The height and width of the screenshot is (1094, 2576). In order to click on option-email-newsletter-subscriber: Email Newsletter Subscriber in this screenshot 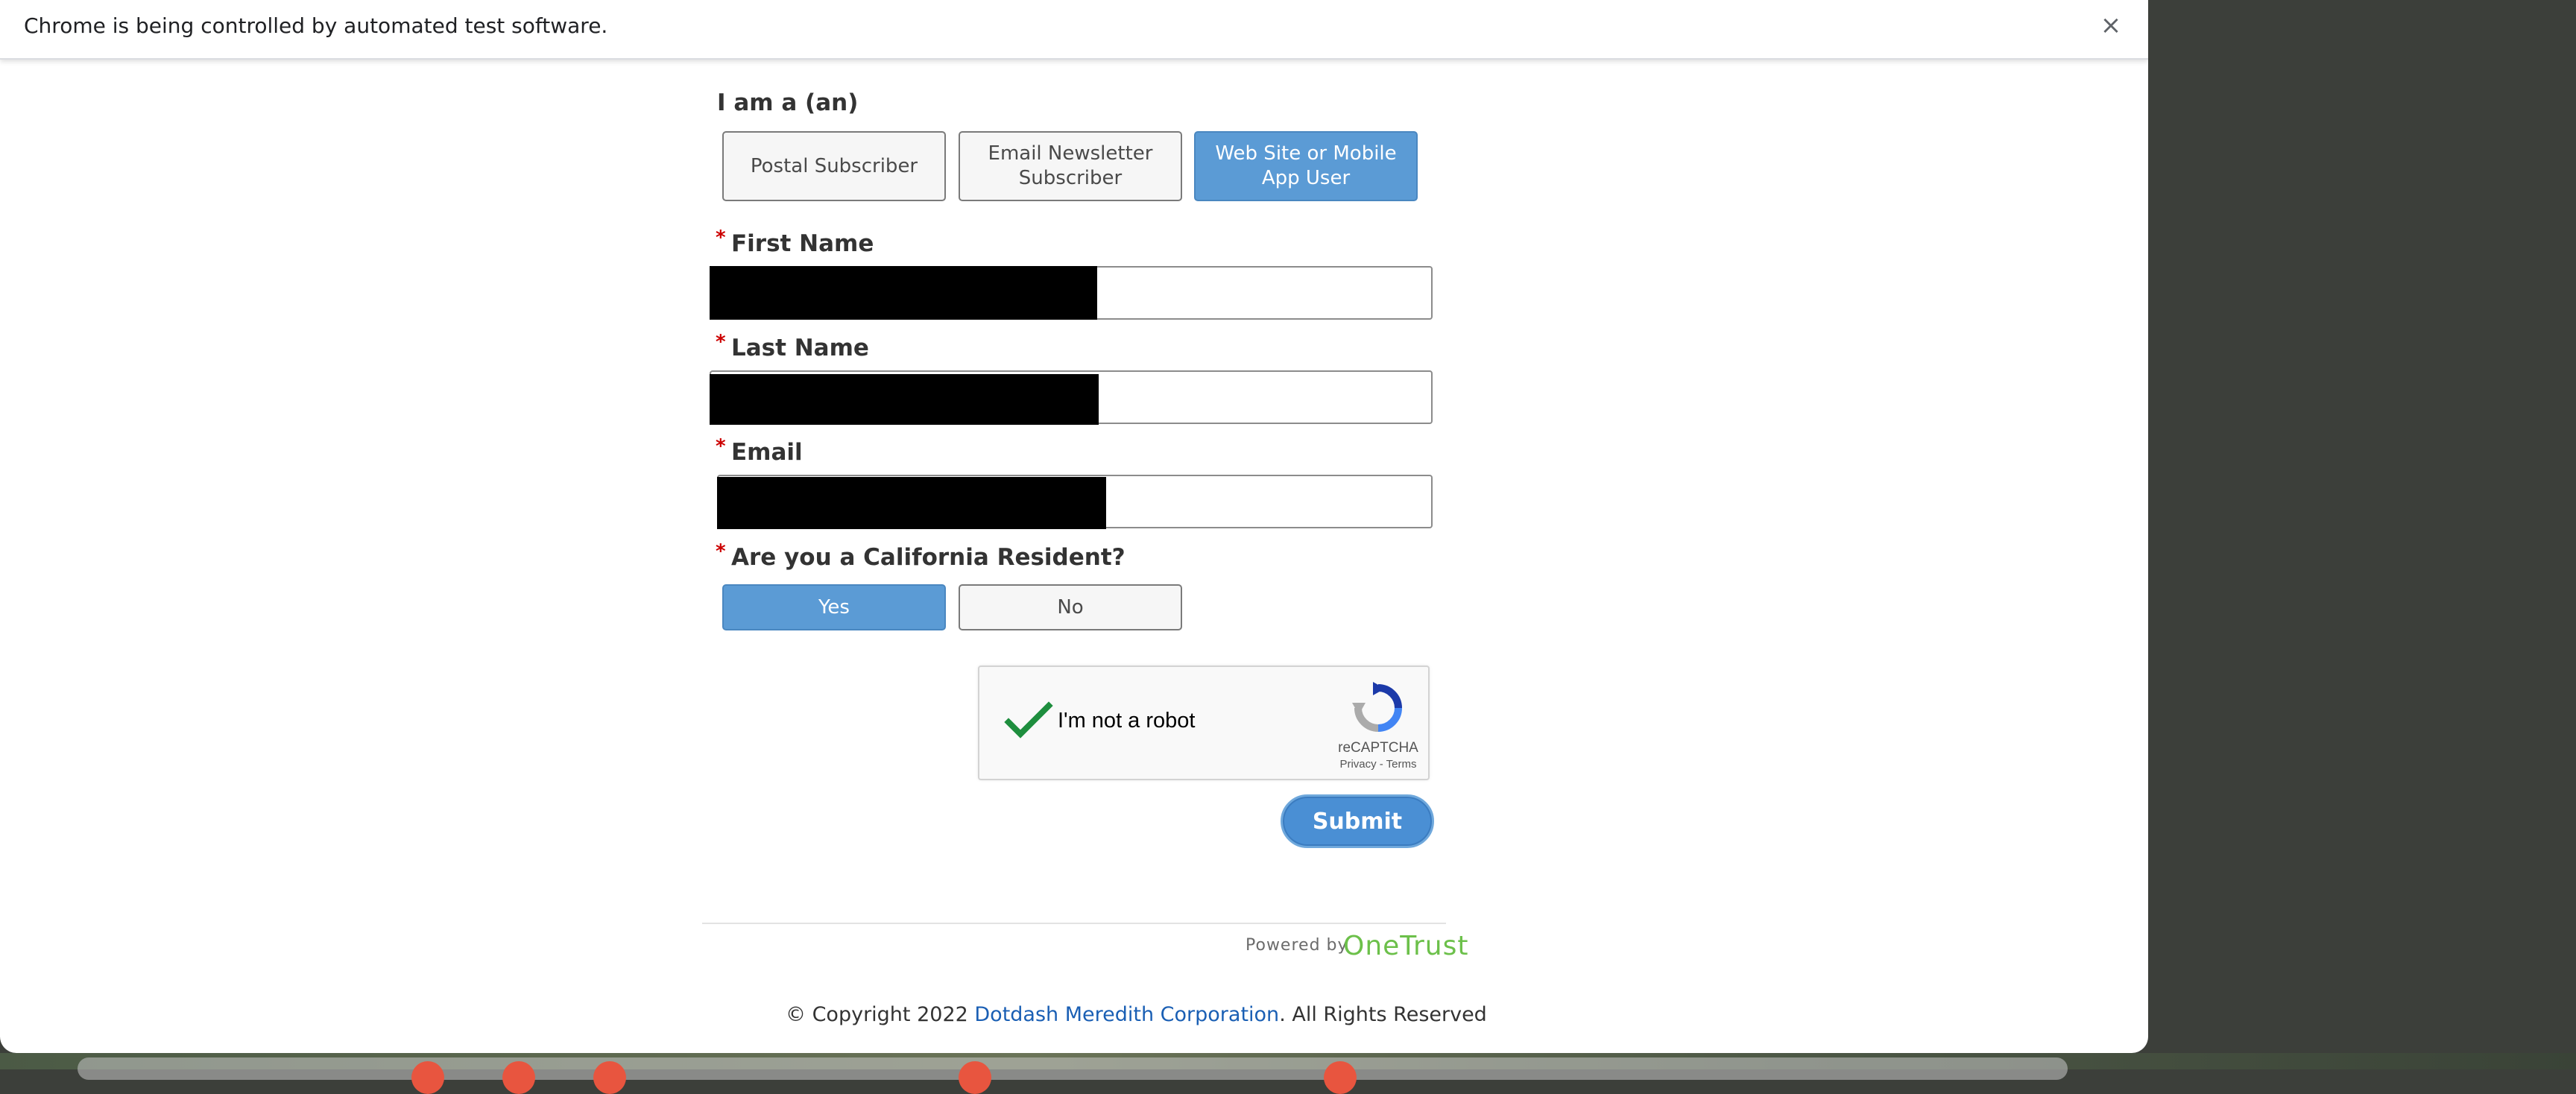, I will do `click(1070, 166)`.